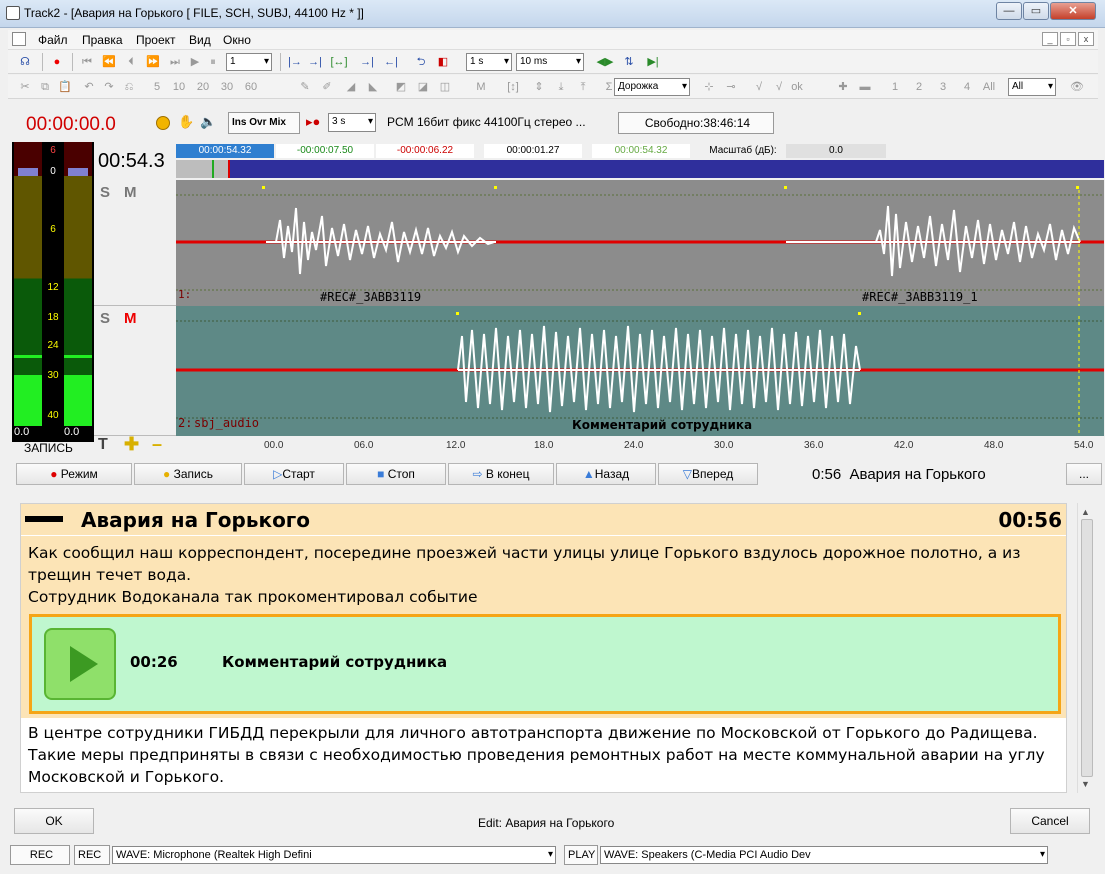 This screenshot has height=874, width=1105. Describe the element at coordinates (277, 122) in the screenshot. I see `mode-mix: Mix` at that location.